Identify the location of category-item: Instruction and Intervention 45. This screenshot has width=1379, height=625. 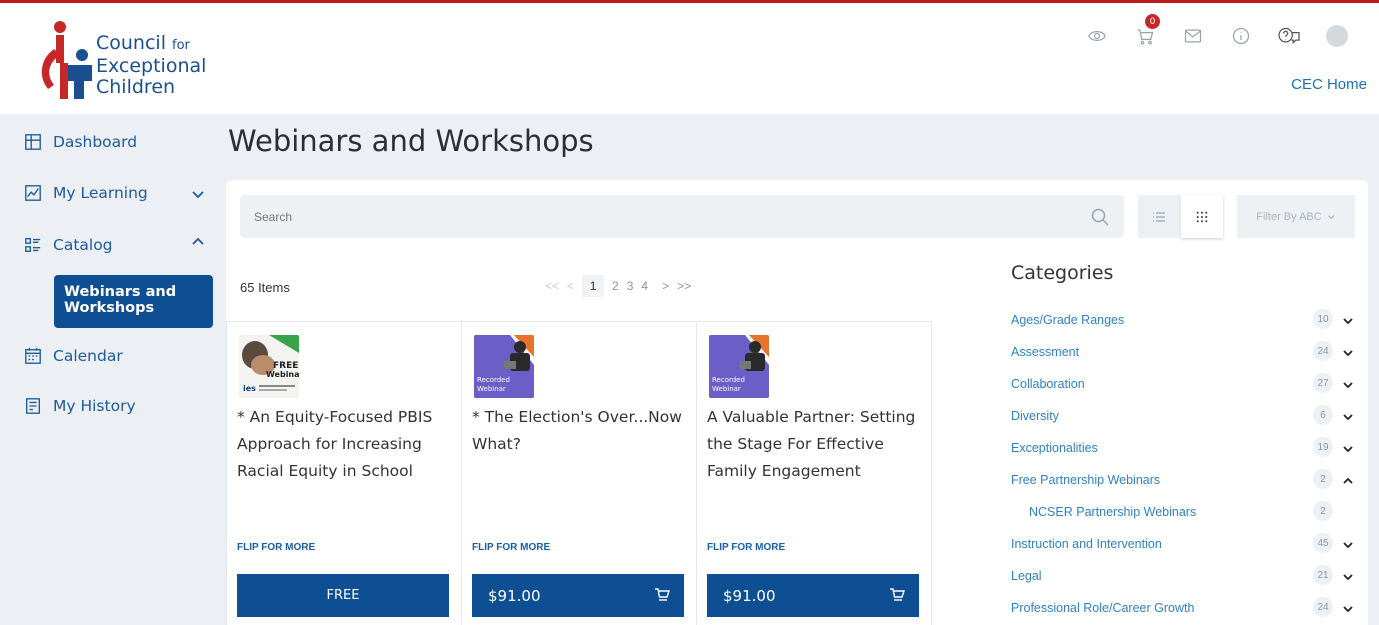
(1183, 545).